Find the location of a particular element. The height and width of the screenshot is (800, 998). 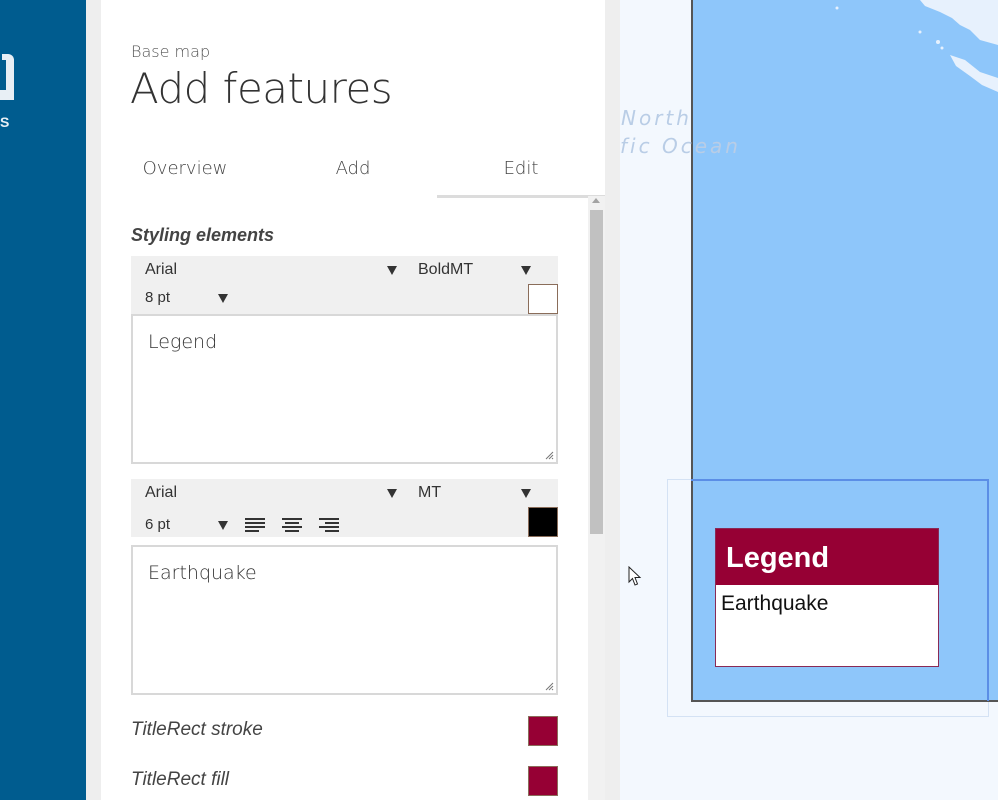

page-title: Add features is located at coordinates (261, 88).